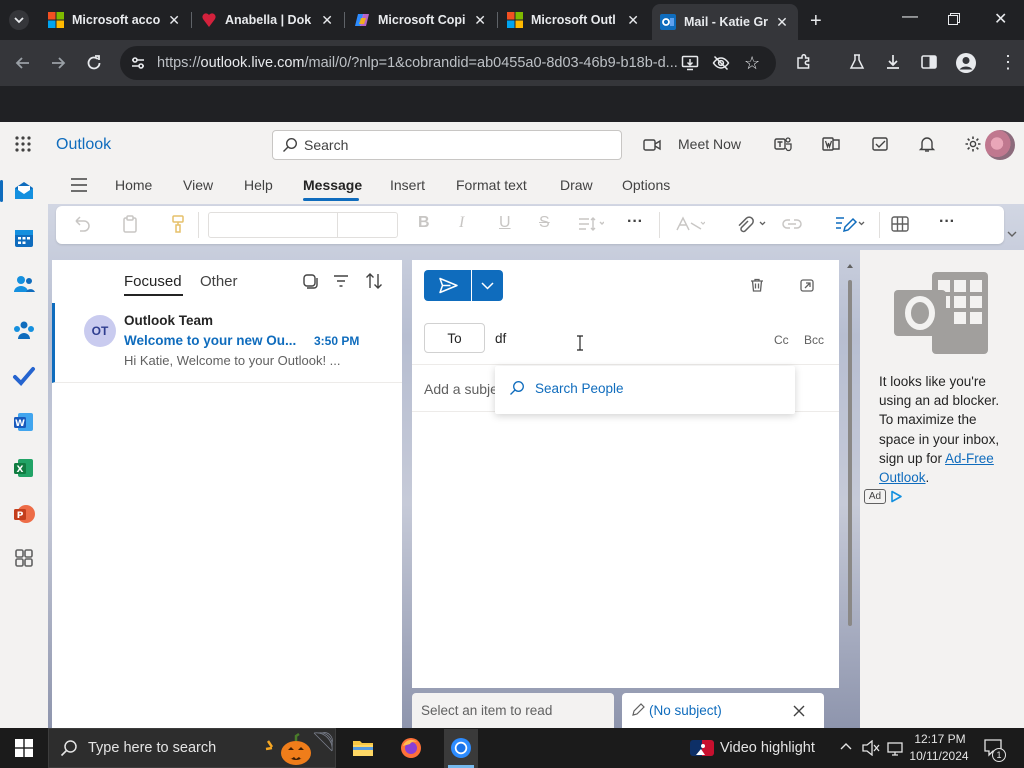  What do you see at coordinates (591, 224) in the screenshot?
I see `line-spacing-icon` at bounding box center [591, 224].